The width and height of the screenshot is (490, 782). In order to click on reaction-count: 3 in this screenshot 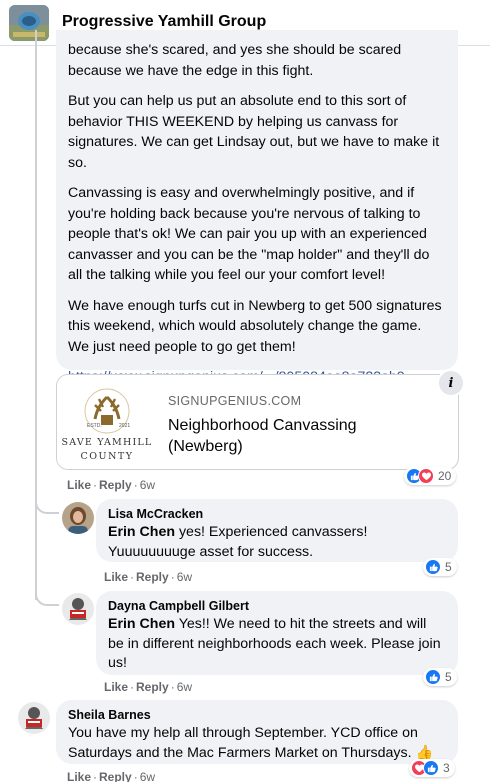, I will do `click(446, 768)`.